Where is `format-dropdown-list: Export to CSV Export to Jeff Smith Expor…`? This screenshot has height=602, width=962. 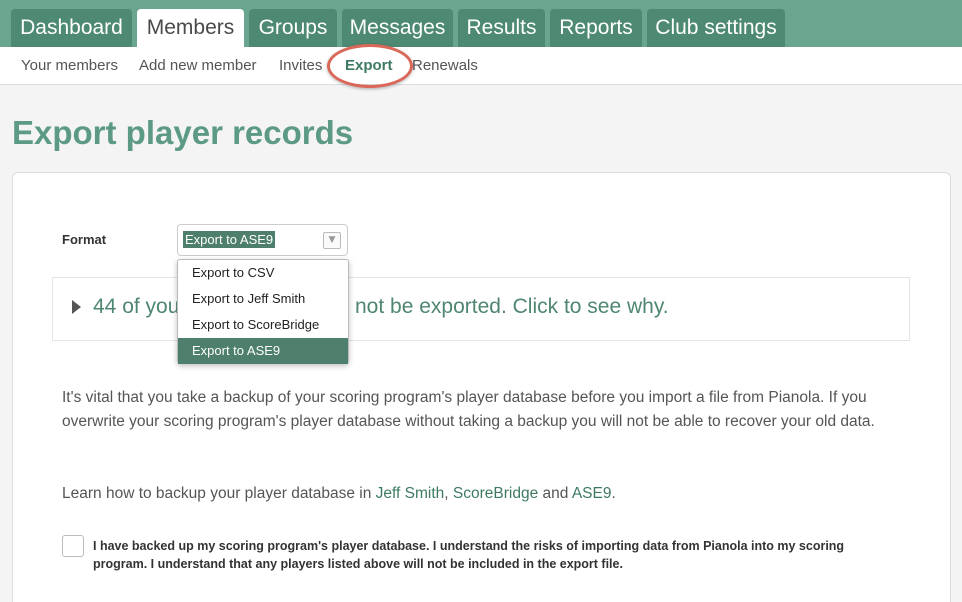 format-dropdown-list: Export to CSV Export to Jeff Smith Expor… is located at coordinates (263, 311).